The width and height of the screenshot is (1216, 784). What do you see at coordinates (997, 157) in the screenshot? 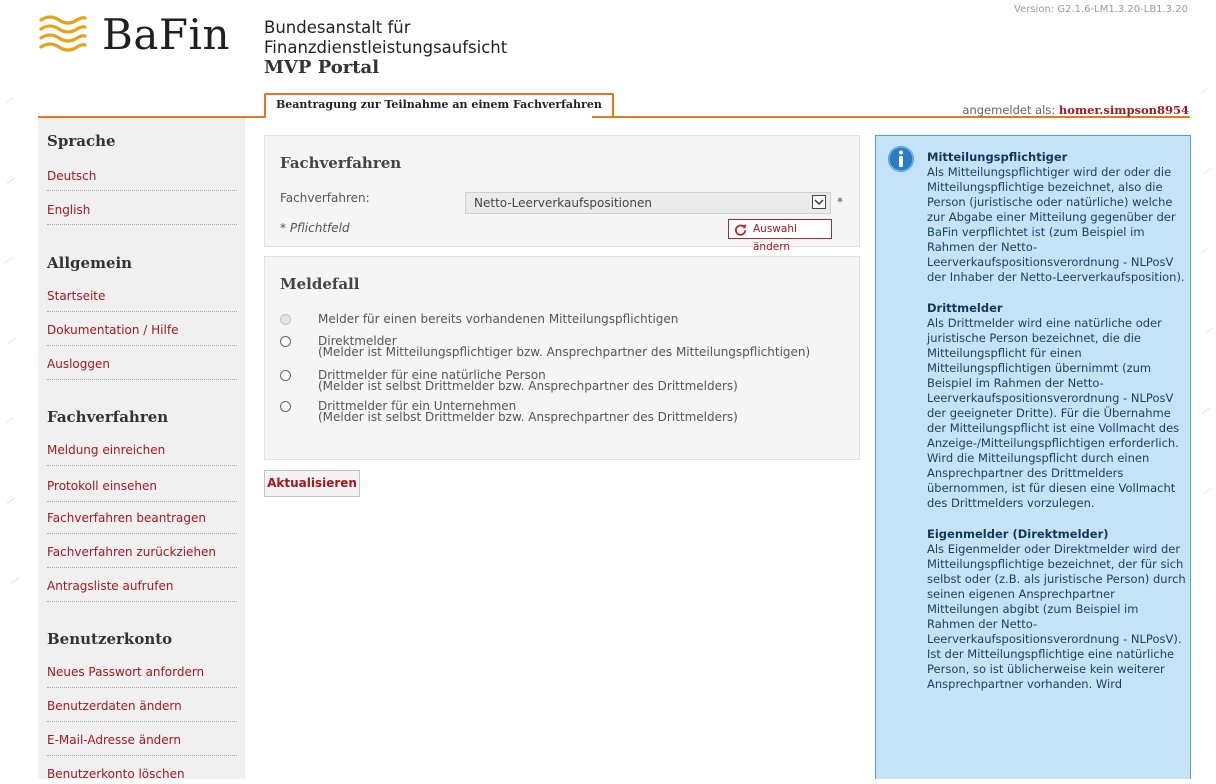
I see `info-heading-mitteilungspflichtiger: Mitteilungspflichtiger` at bounding box center [997, 157].